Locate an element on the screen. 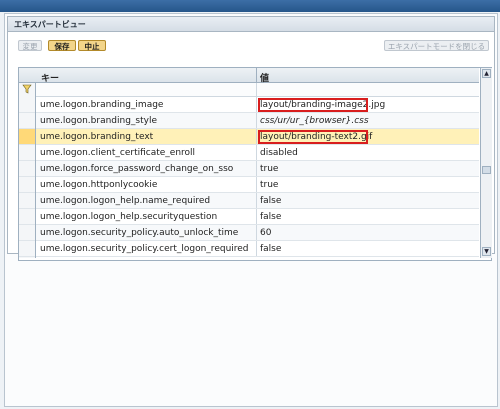 This screenshot has width=500, height=409. grid-header: キー 値 is located at coordinates (249, 76).